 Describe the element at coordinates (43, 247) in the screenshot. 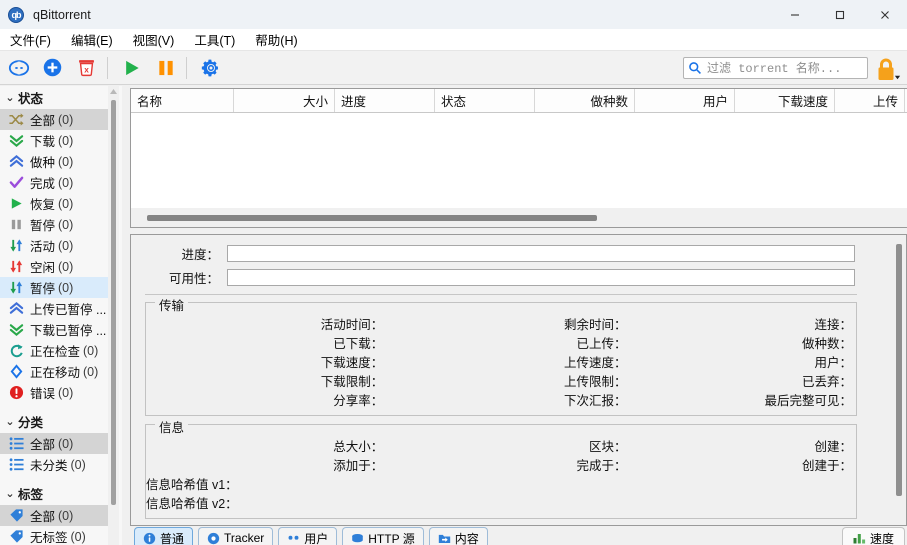

I see `sidebar-item-label: 活动` at that location.